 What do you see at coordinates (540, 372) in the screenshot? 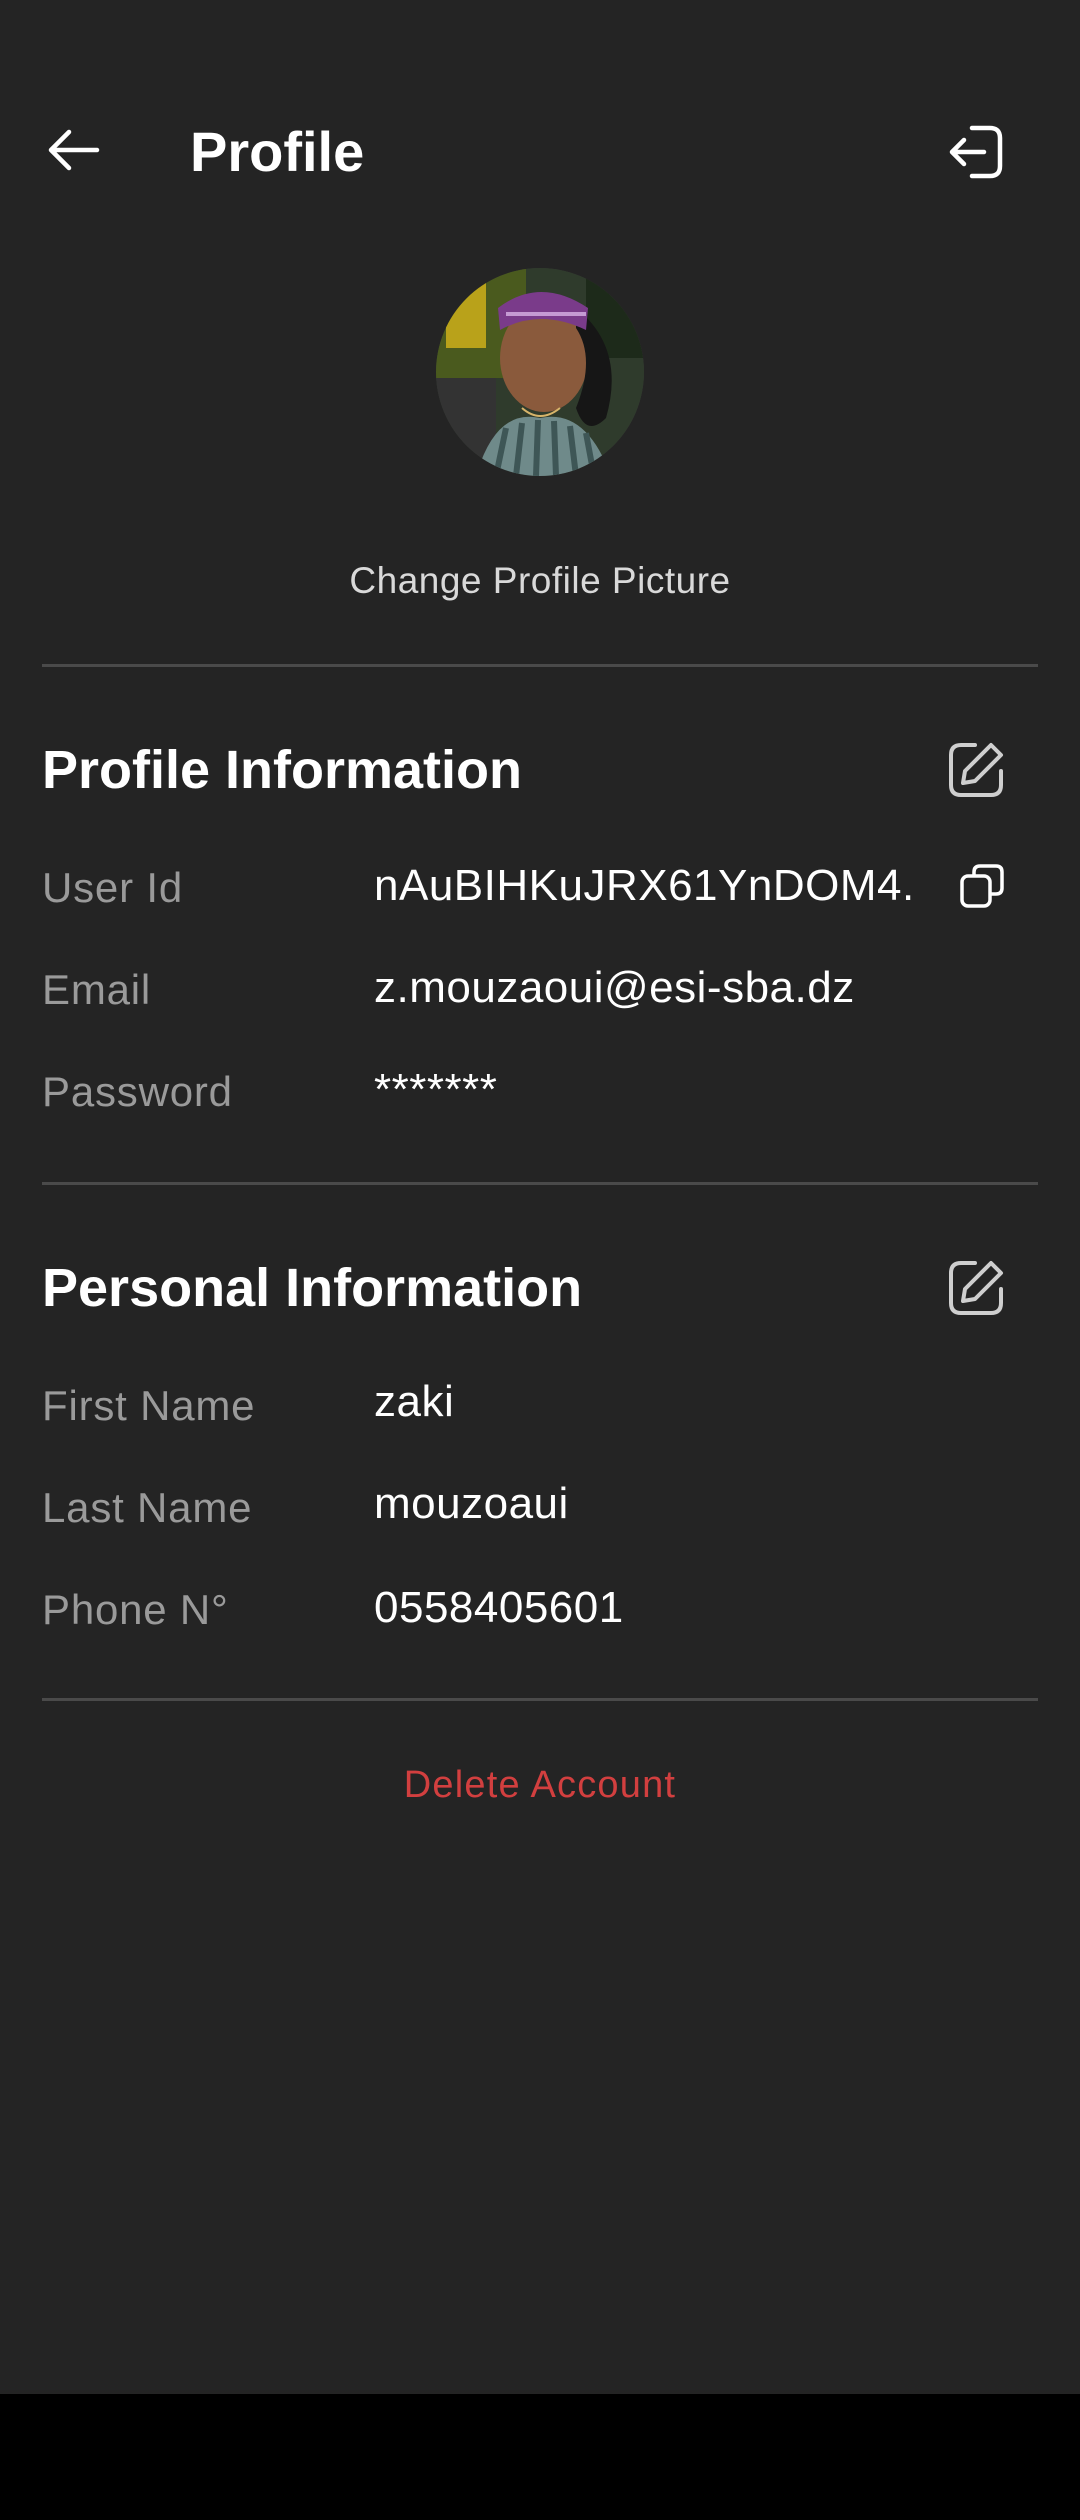
I see `avatar` at bounding box center [540, 372].